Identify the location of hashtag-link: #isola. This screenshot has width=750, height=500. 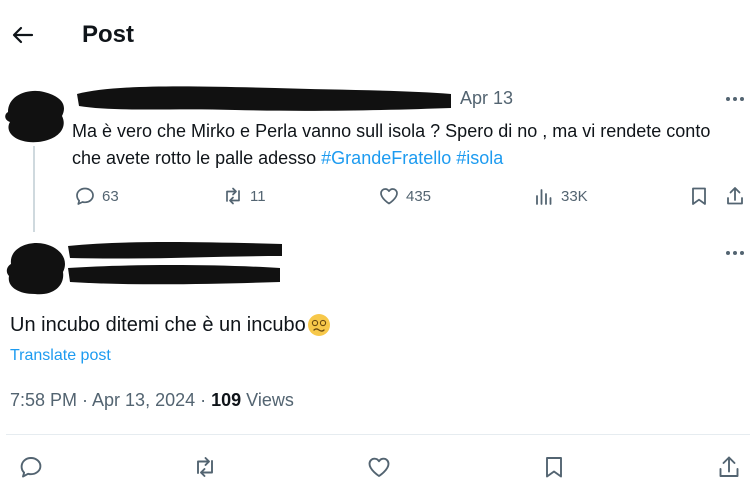
(479, 158).